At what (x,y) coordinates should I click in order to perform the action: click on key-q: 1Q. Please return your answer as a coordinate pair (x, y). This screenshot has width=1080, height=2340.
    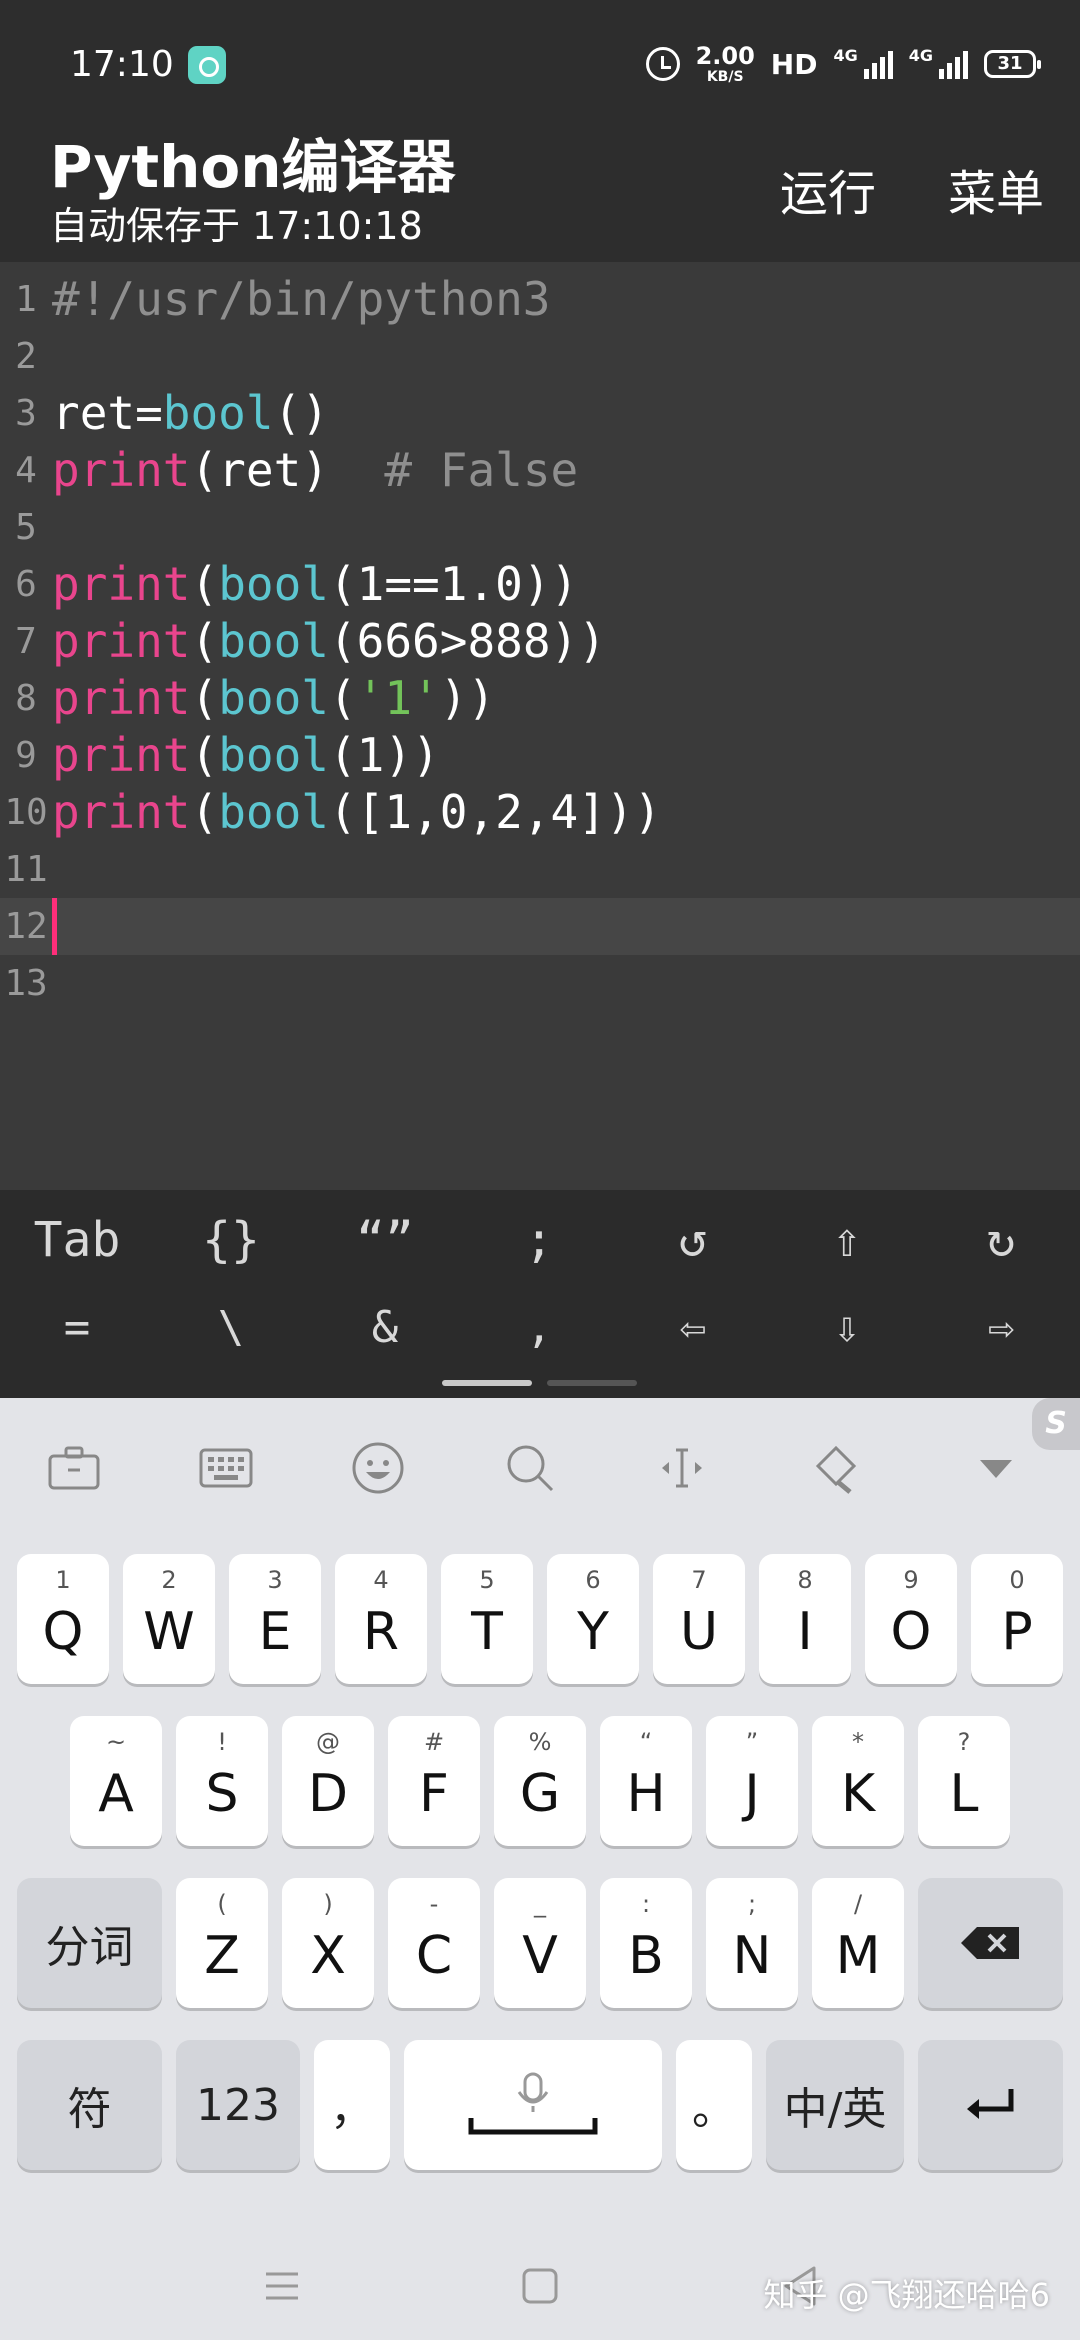
    Looking at the image, I should click on (63, 1619).